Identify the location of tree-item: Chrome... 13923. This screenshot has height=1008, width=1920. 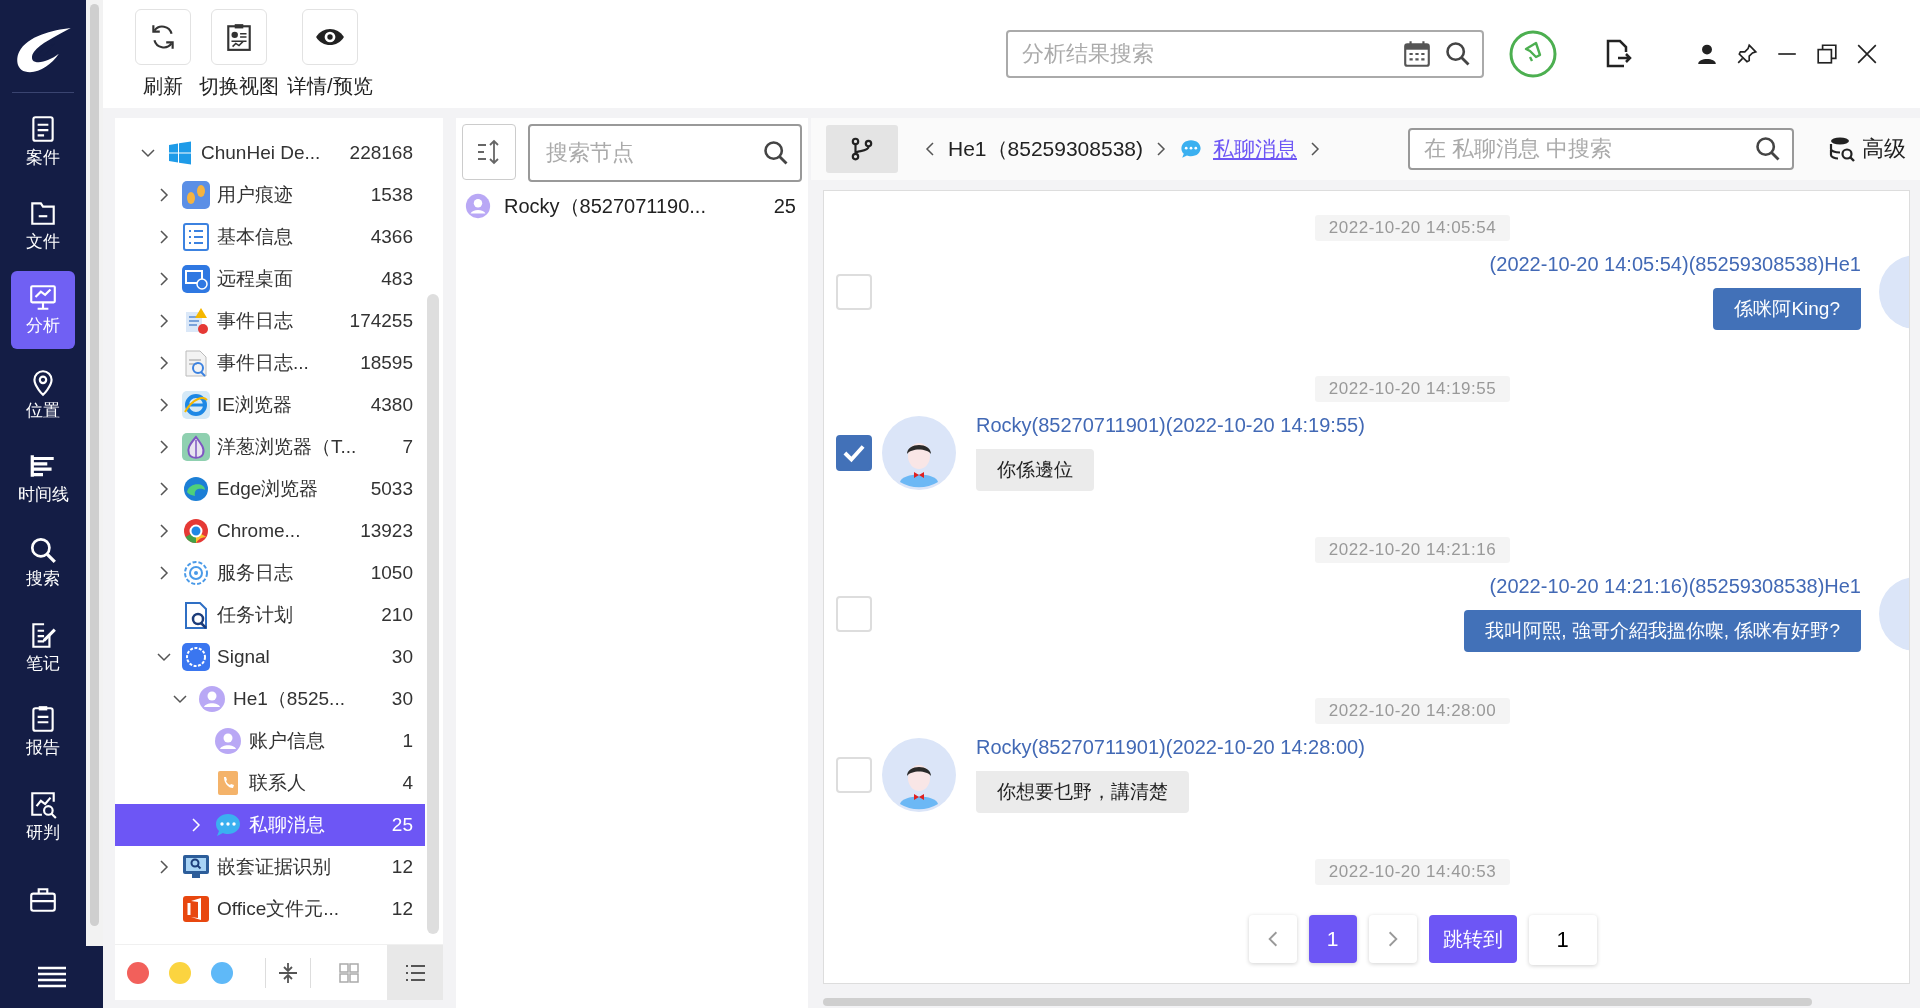
(270, 531).